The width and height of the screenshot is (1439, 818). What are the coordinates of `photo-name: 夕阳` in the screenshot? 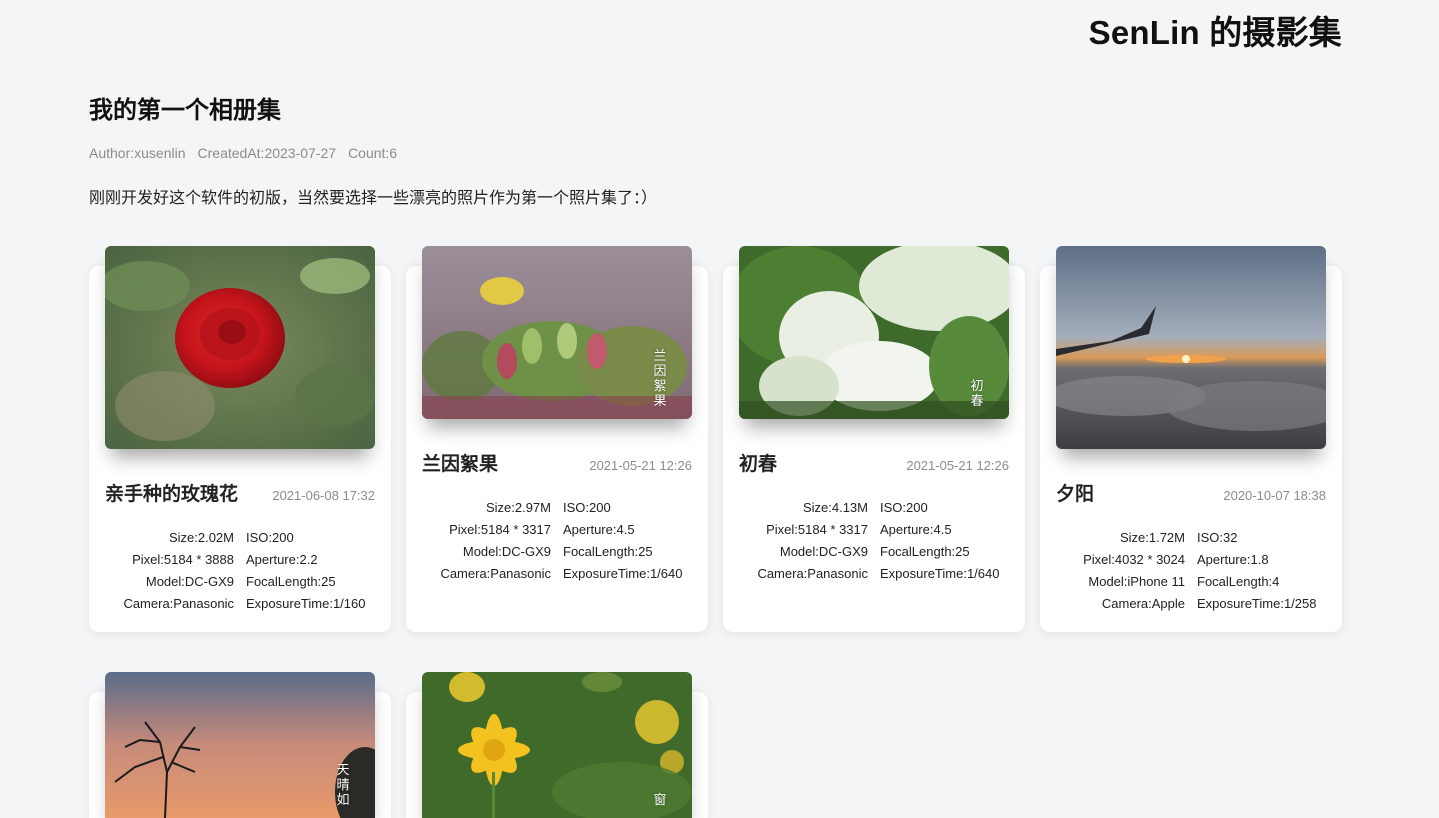 It's located at (1075, 492).